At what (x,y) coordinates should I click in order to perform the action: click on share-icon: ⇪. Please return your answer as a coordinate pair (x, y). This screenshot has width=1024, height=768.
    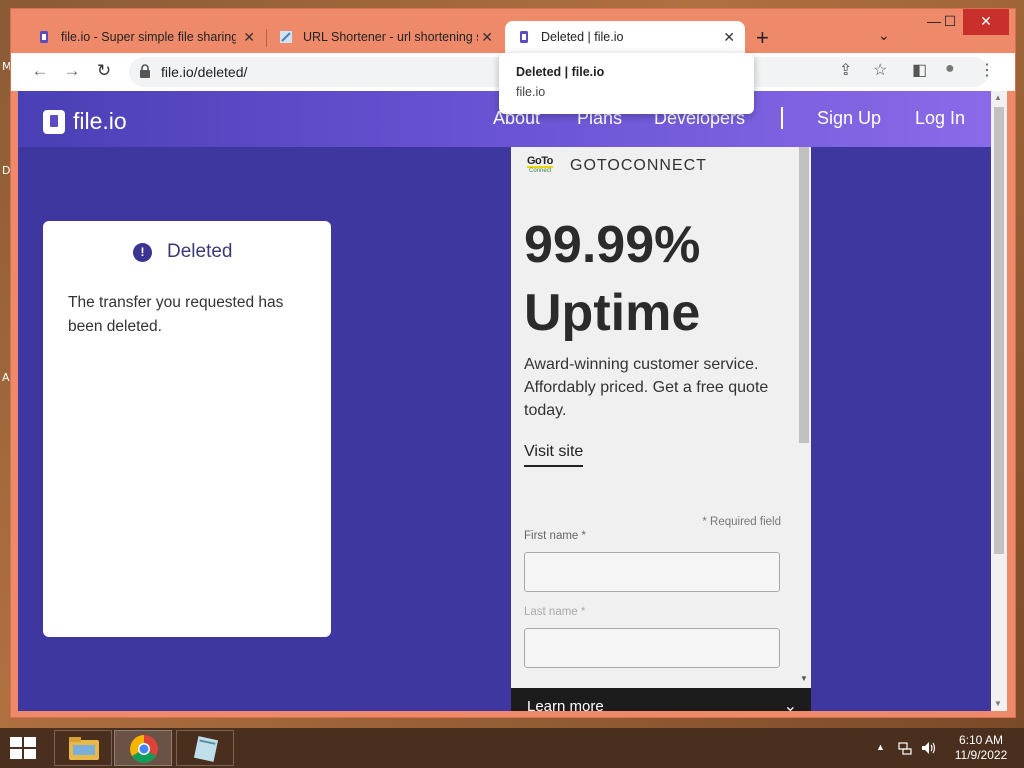
    Looking at the image, I should click on (845, 70).